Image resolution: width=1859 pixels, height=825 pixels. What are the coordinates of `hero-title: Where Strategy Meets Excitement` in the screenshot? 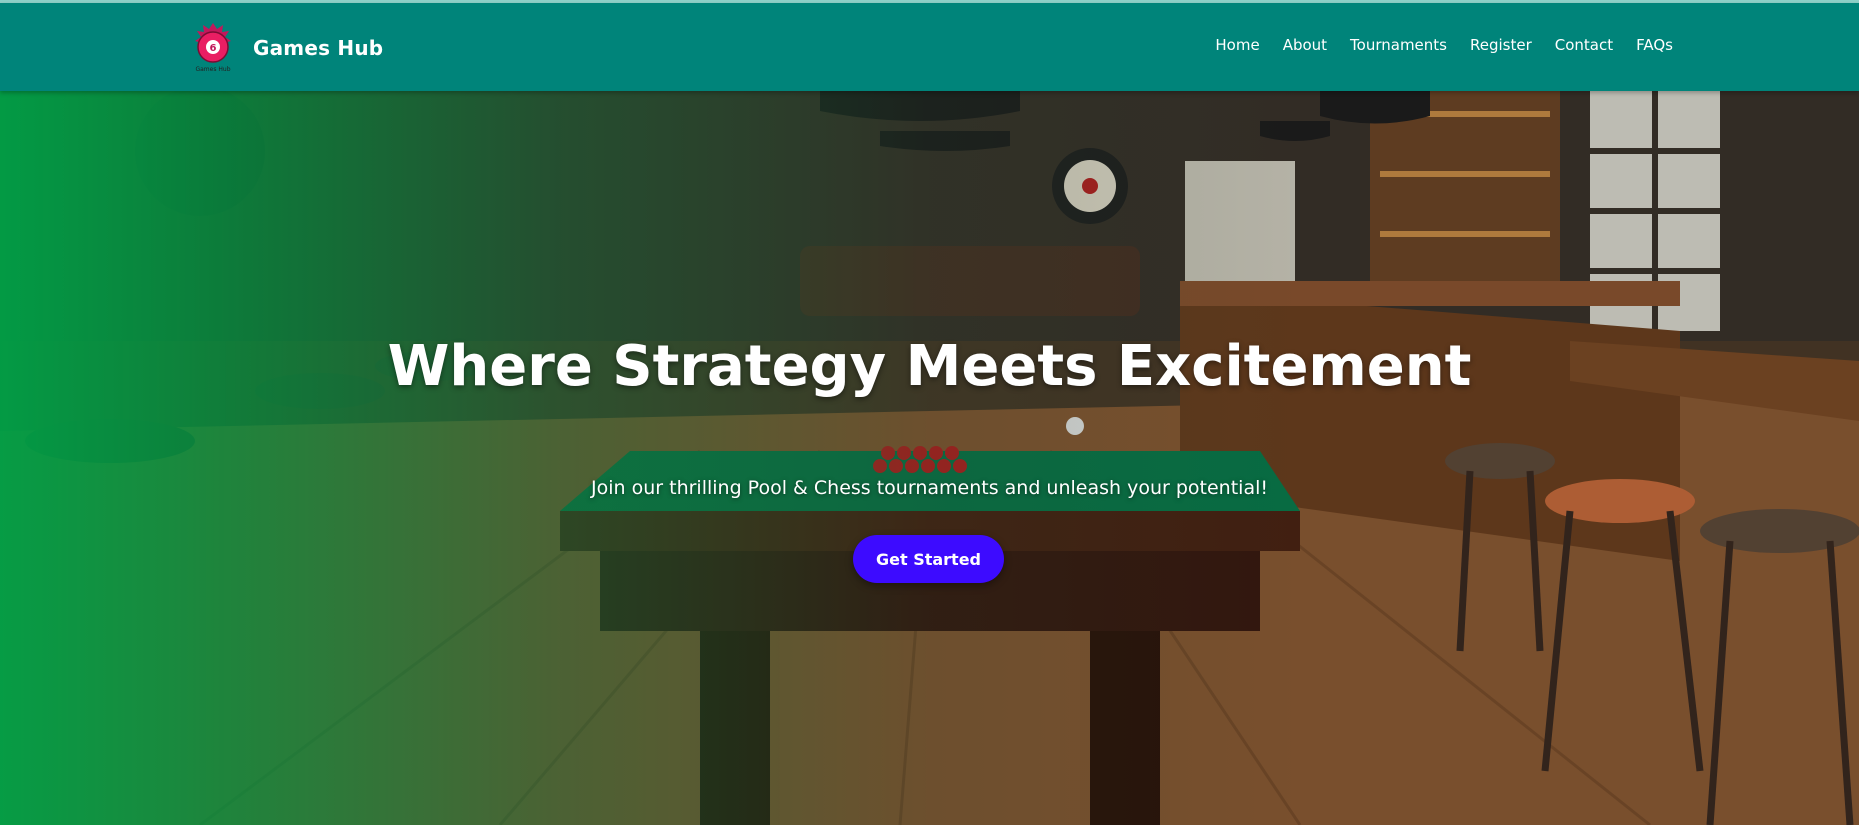 It's located at (929, 366).